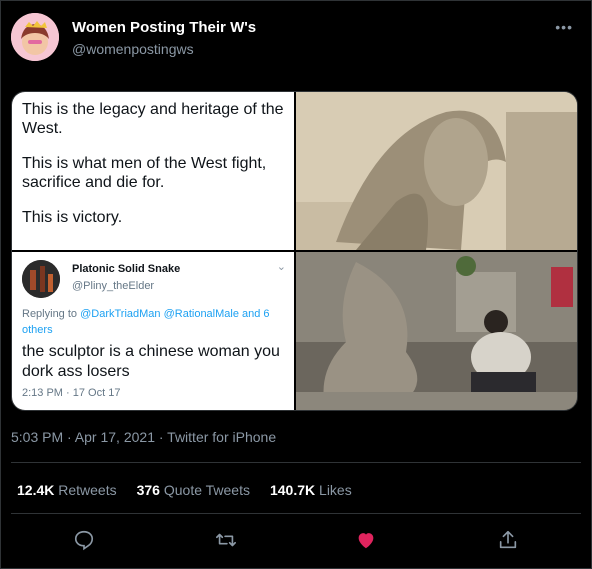 The height and width of the screenshot is (569, 592). I want to click on sculptor-studio-illustration, so click(436, 331).